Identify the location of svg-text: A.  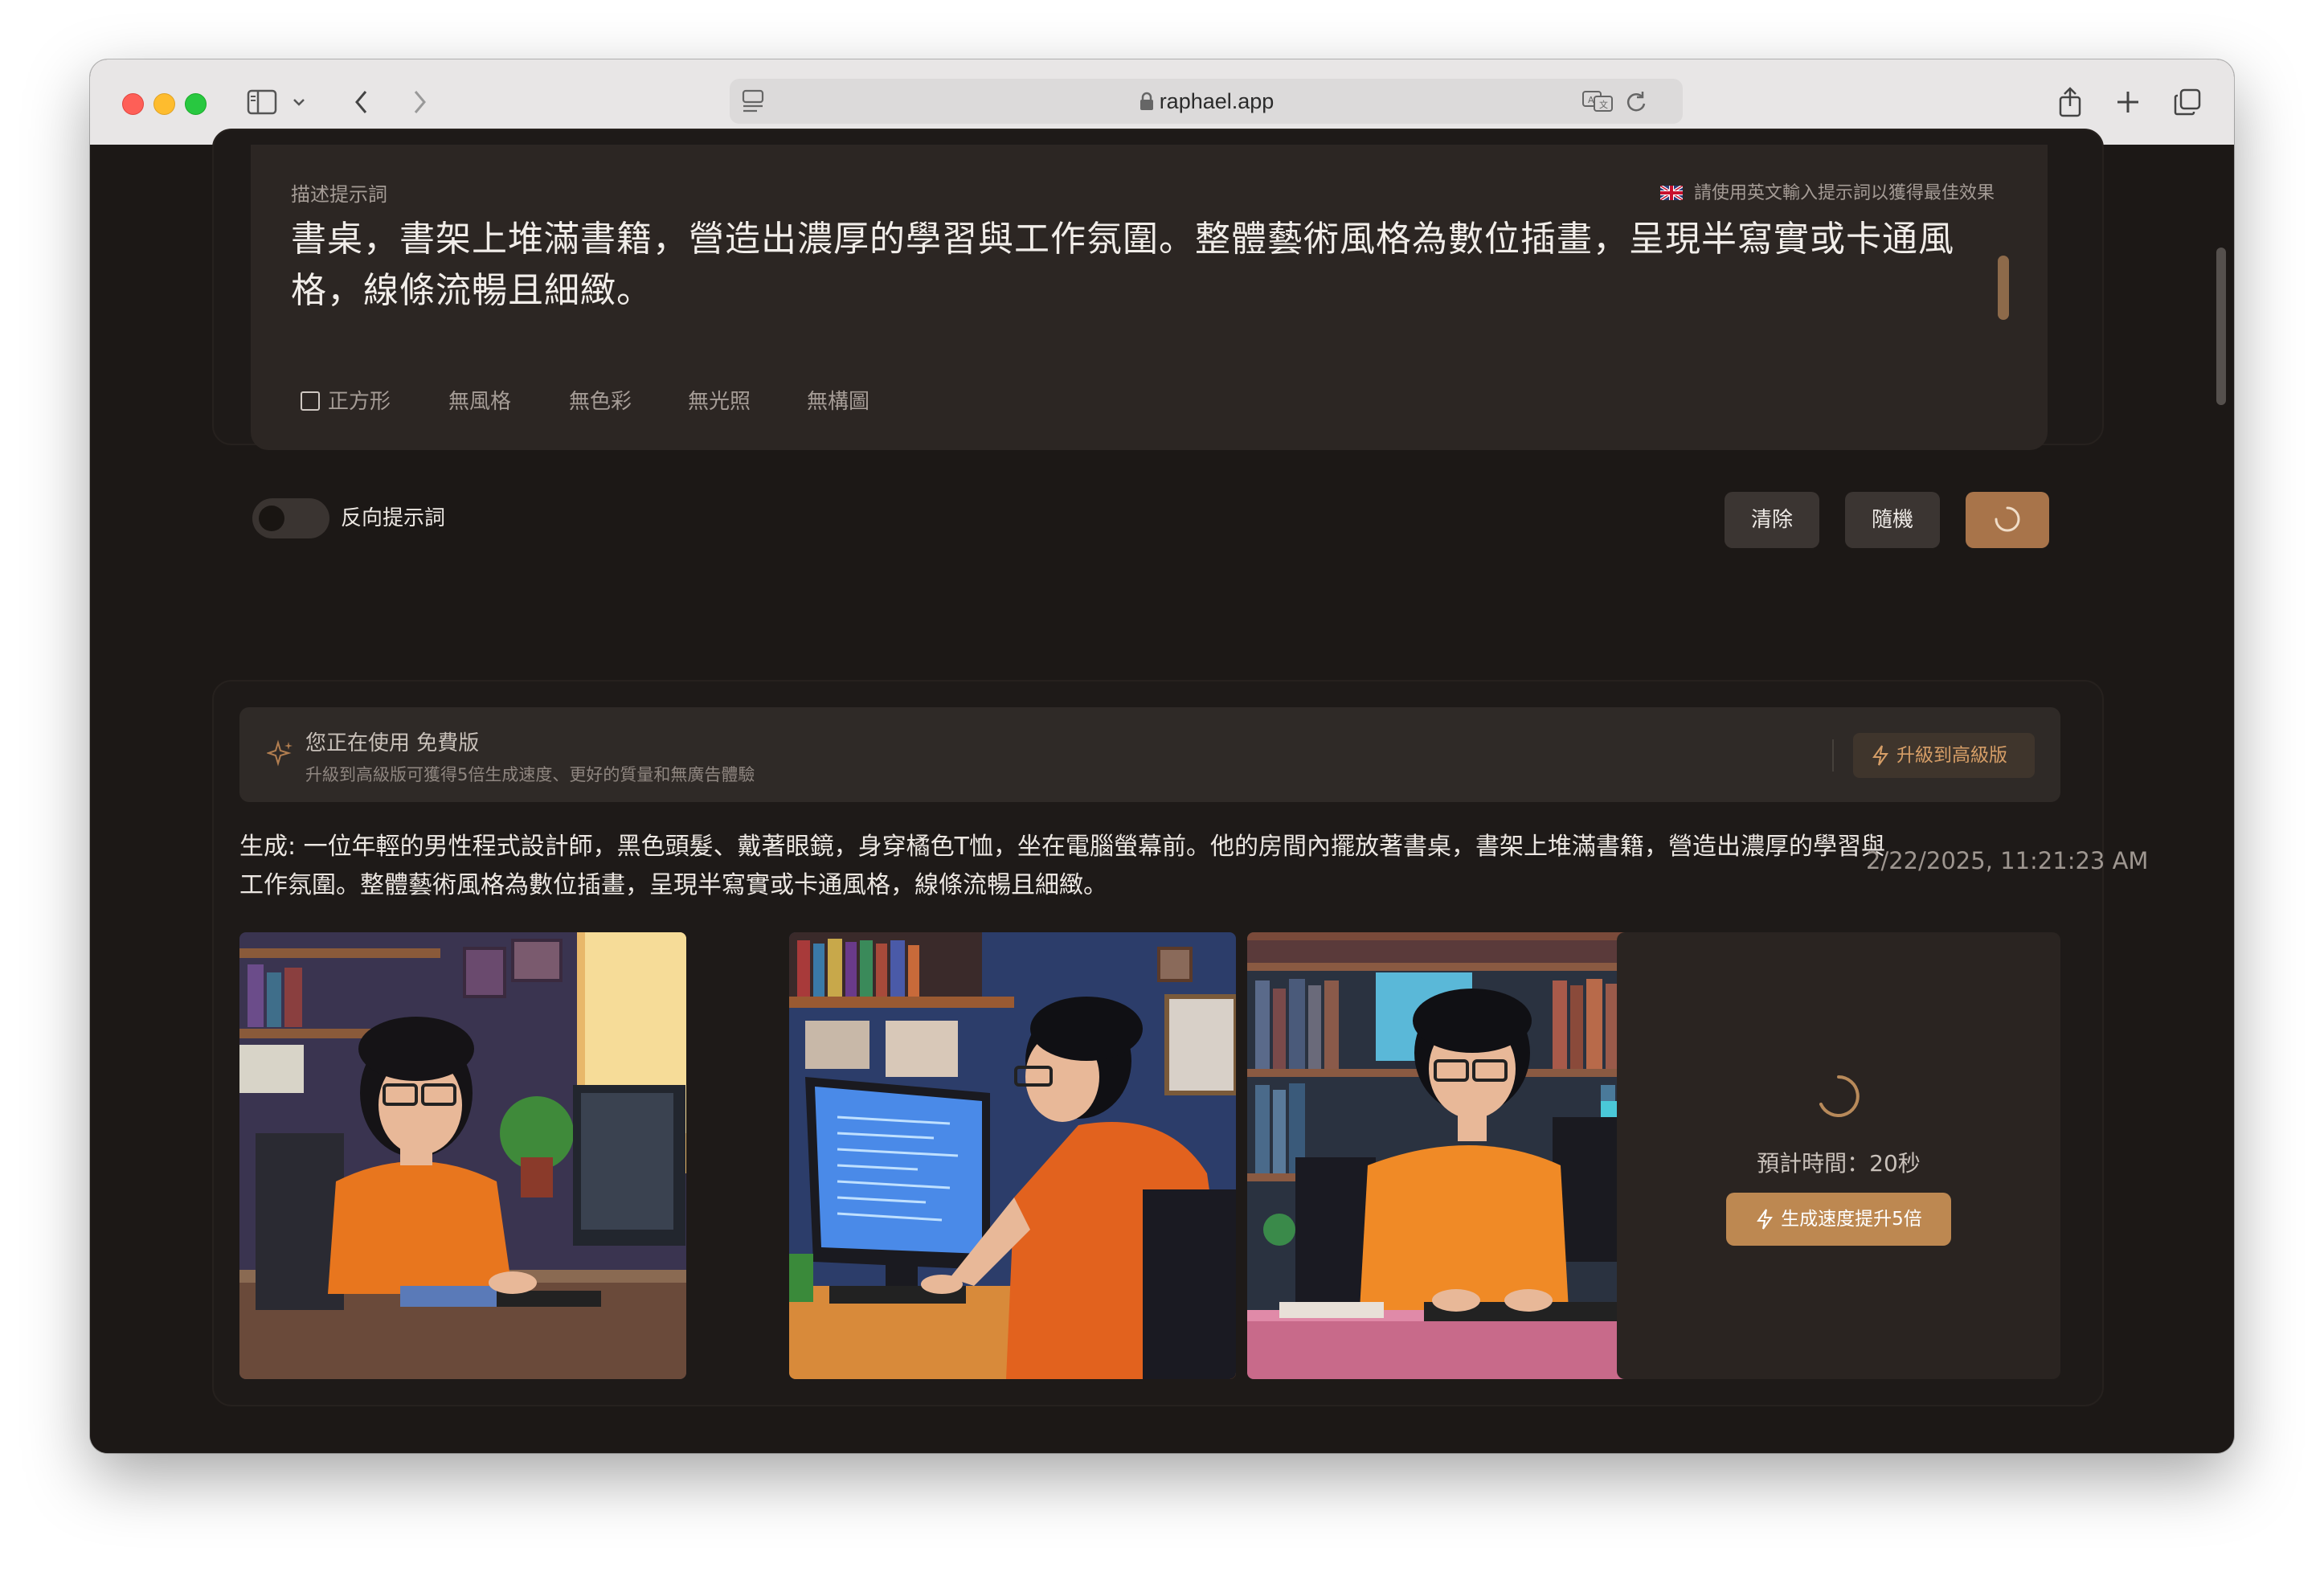
(1591, 100).